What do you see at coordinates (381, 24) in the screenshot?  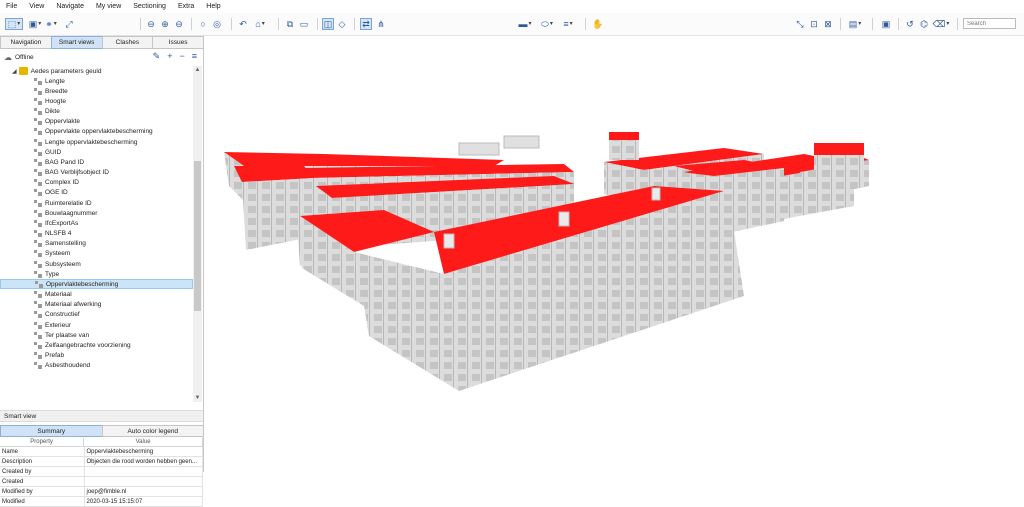 I see `tree-icon: ⋔` at bounding box center [381, 24].